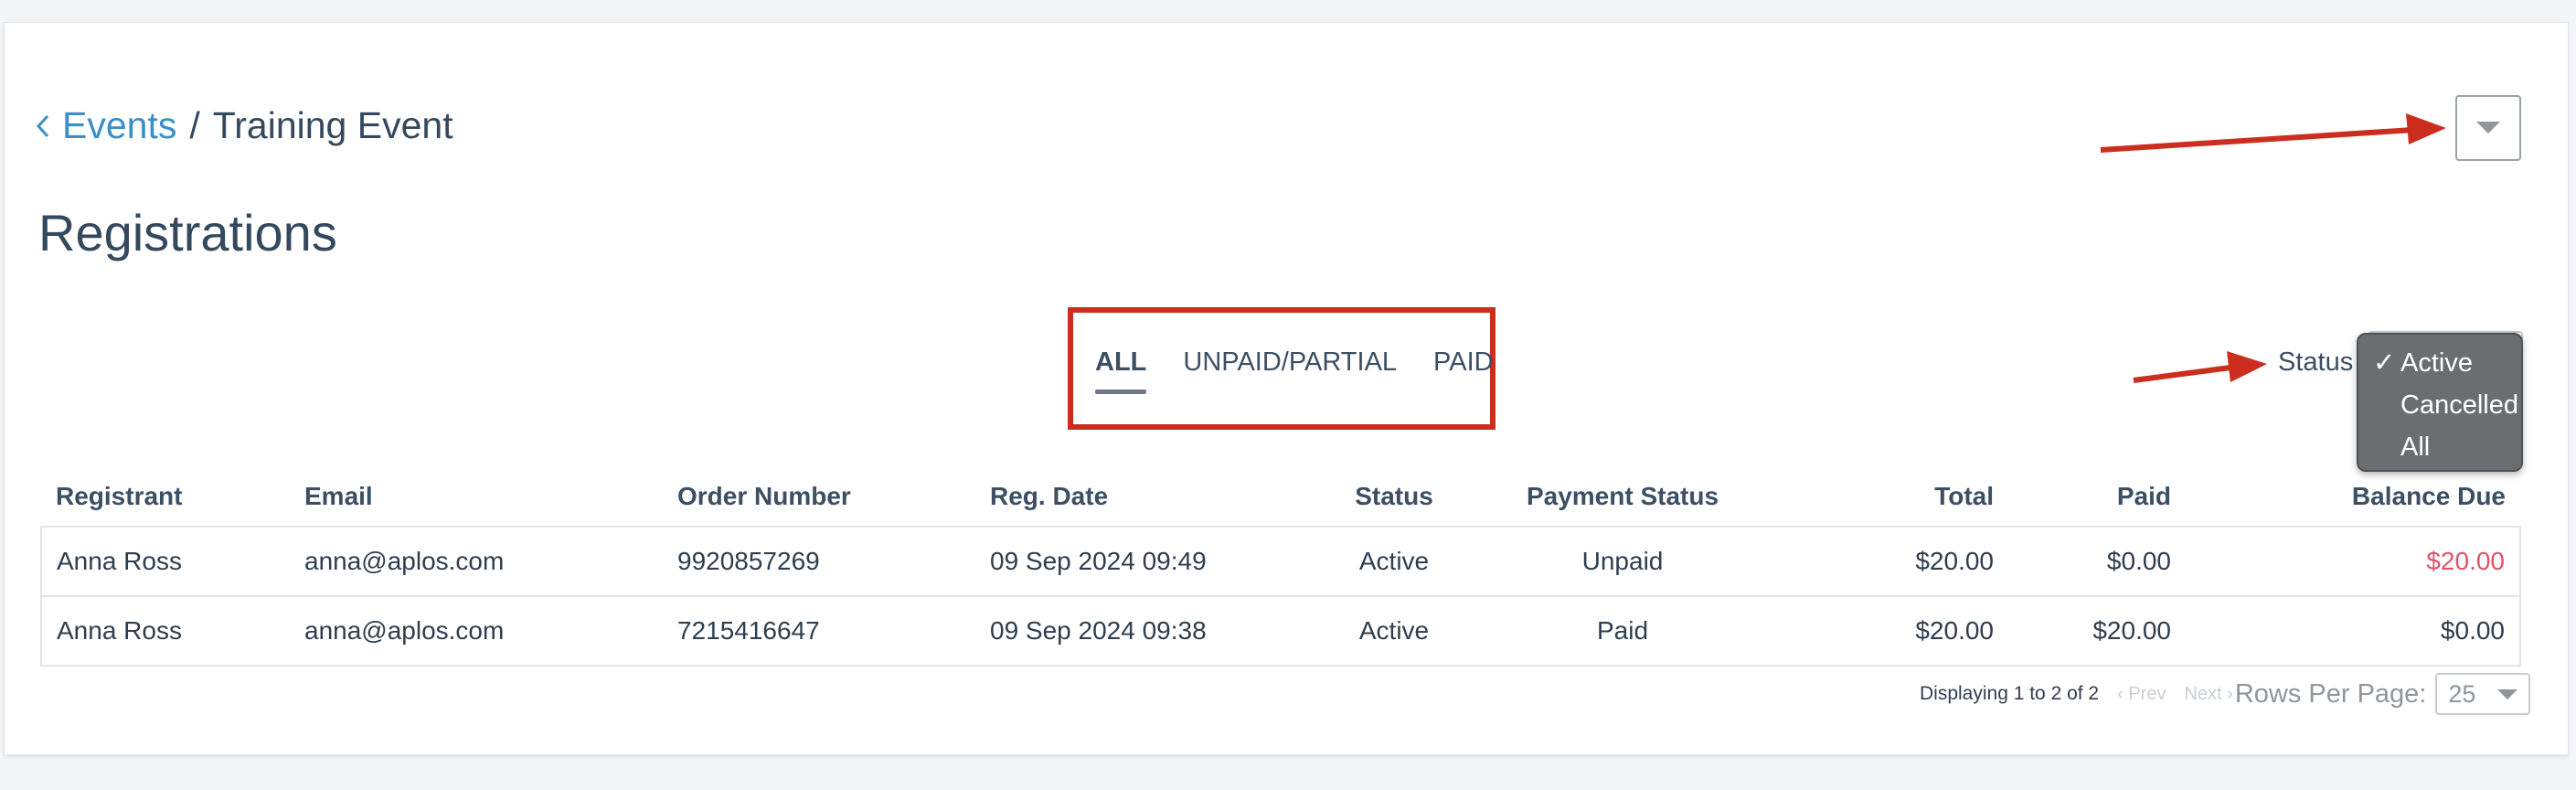  Describe the element at coordinates (1144, 631) in the screenshot. I see `cell-reg-date: 09 Sep 2024 09:38` at that location.